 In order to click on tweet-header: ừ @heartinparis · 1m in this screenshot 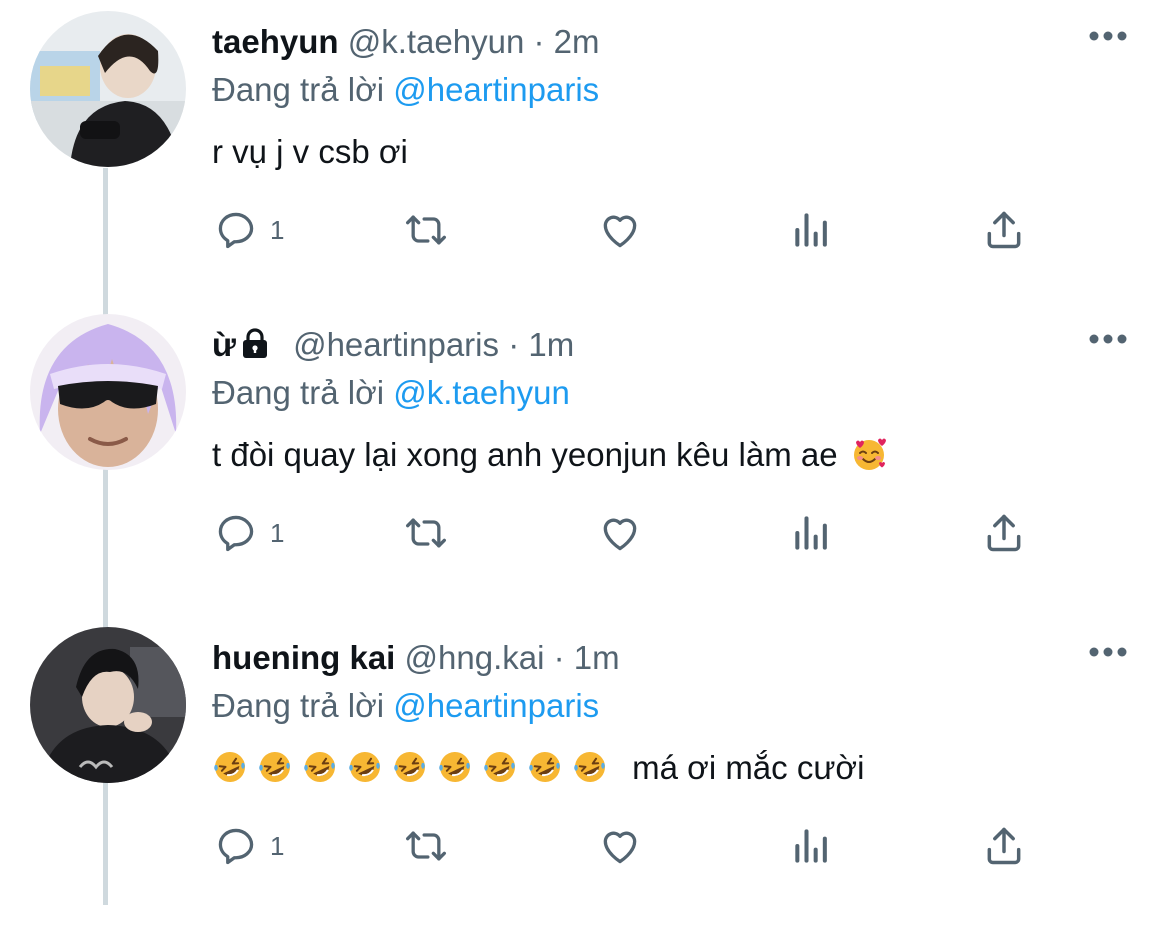, I will do `click(393, 345)`.